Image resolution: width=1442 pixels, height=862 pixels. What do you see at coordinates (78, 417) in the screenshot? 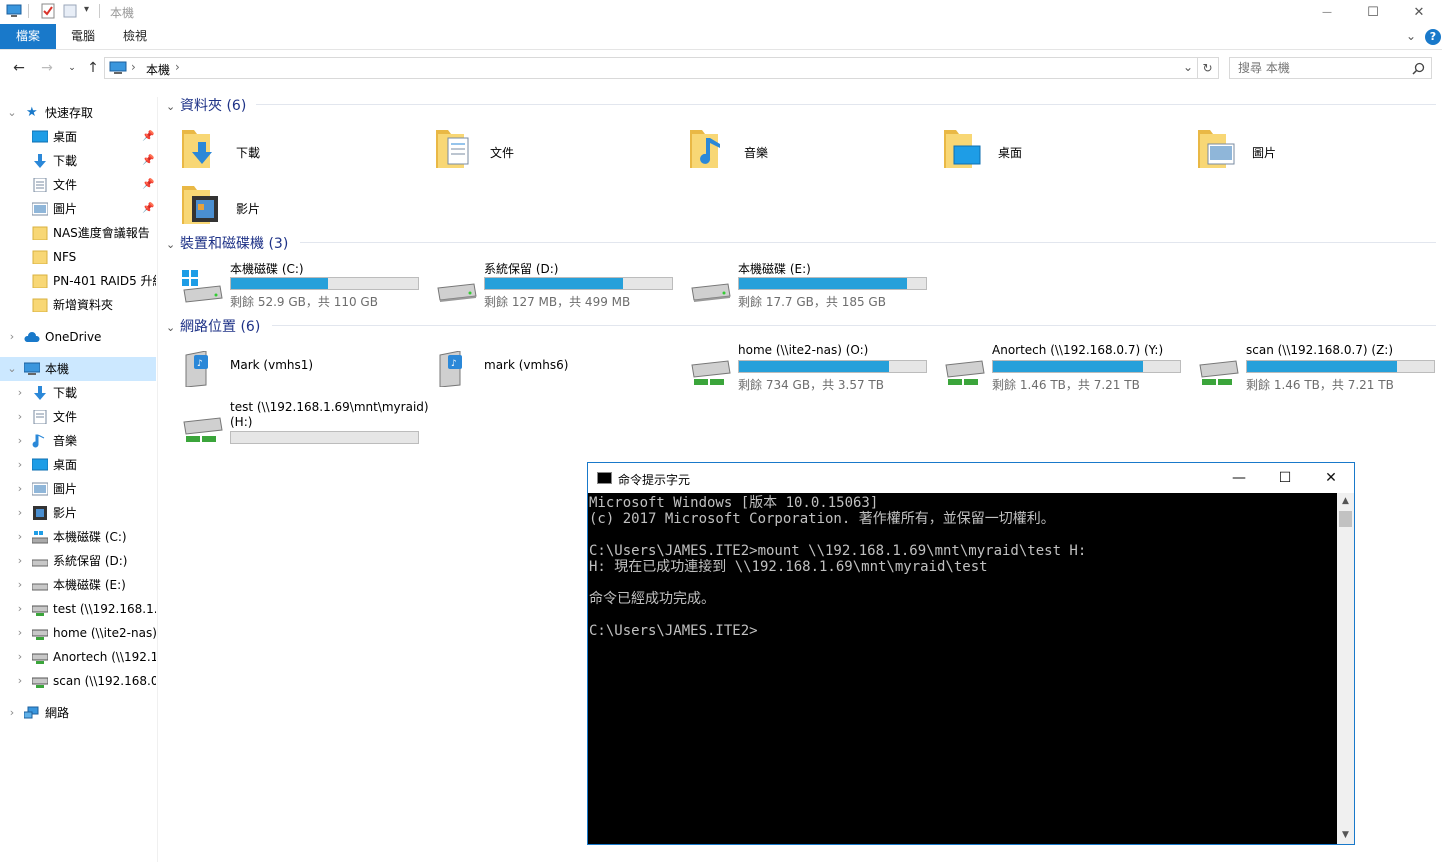
I see `sidebar-item-pc-1: › 文件` at bounding box center [78, 417].